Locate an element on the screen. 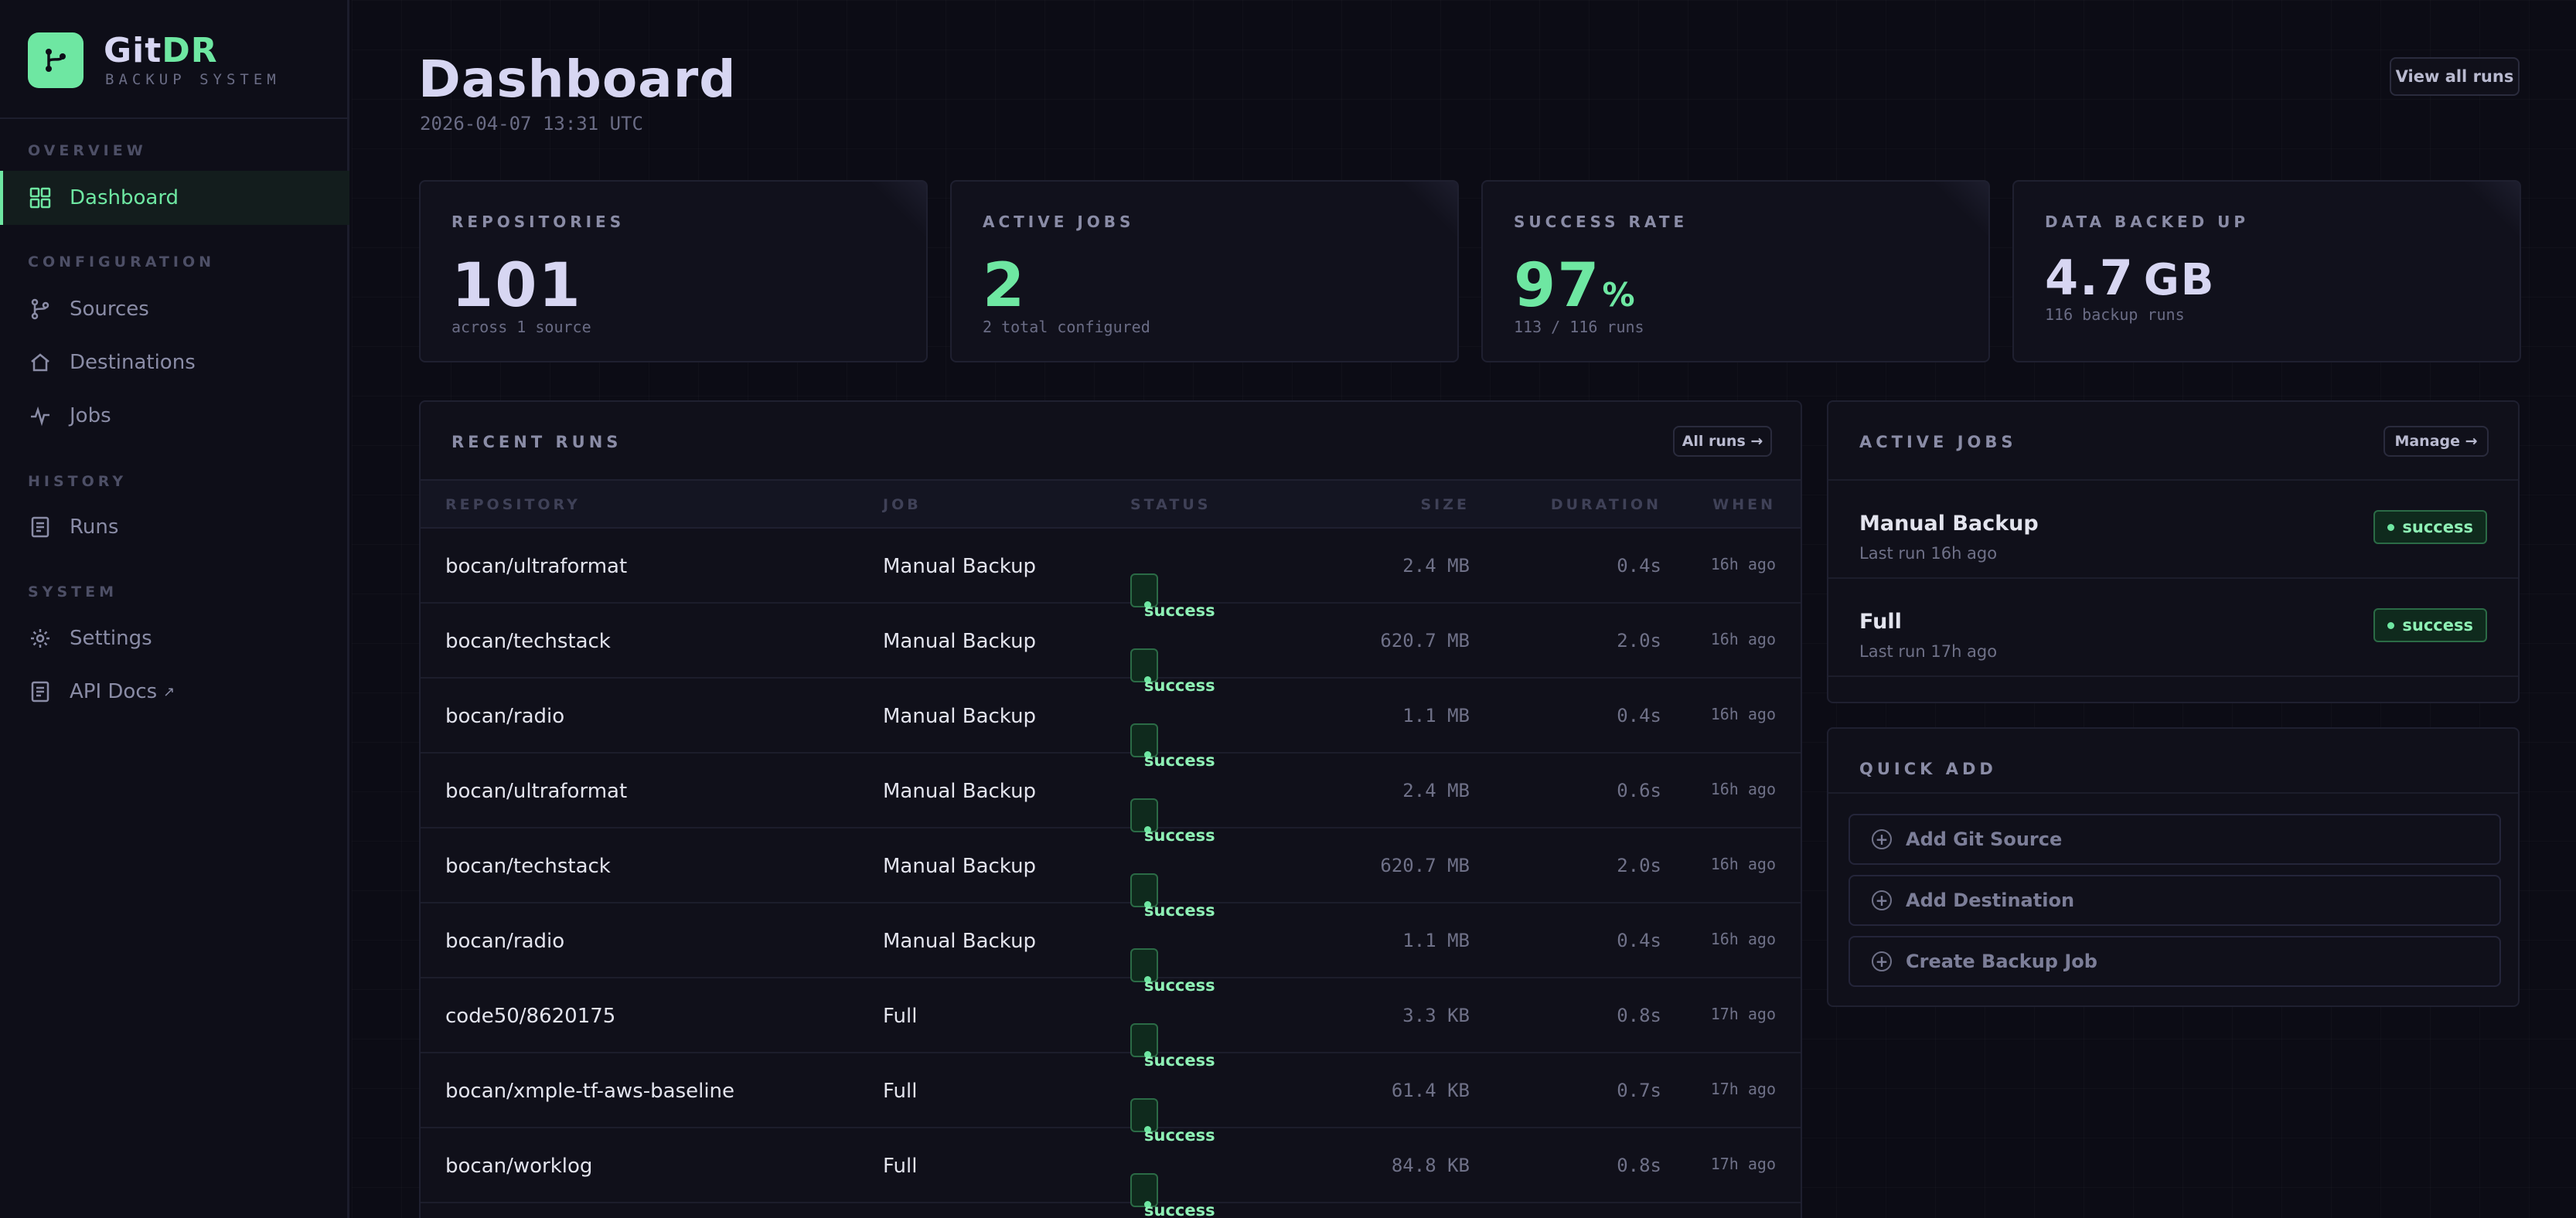  column-header-duration: DURATION is located at coordinates (1606, 504).